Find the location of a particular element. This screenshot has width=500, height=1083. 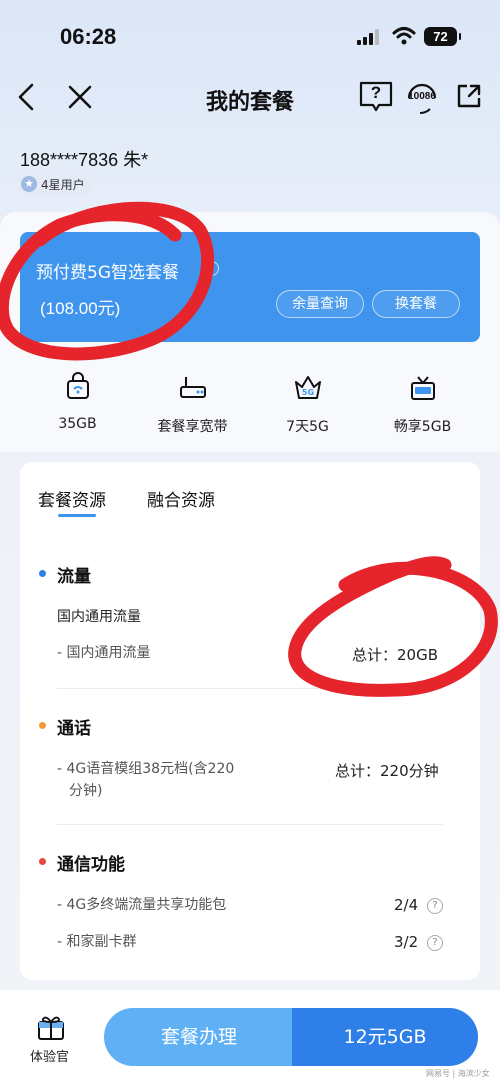

data-package-icon is located at coordinates (78, 387).